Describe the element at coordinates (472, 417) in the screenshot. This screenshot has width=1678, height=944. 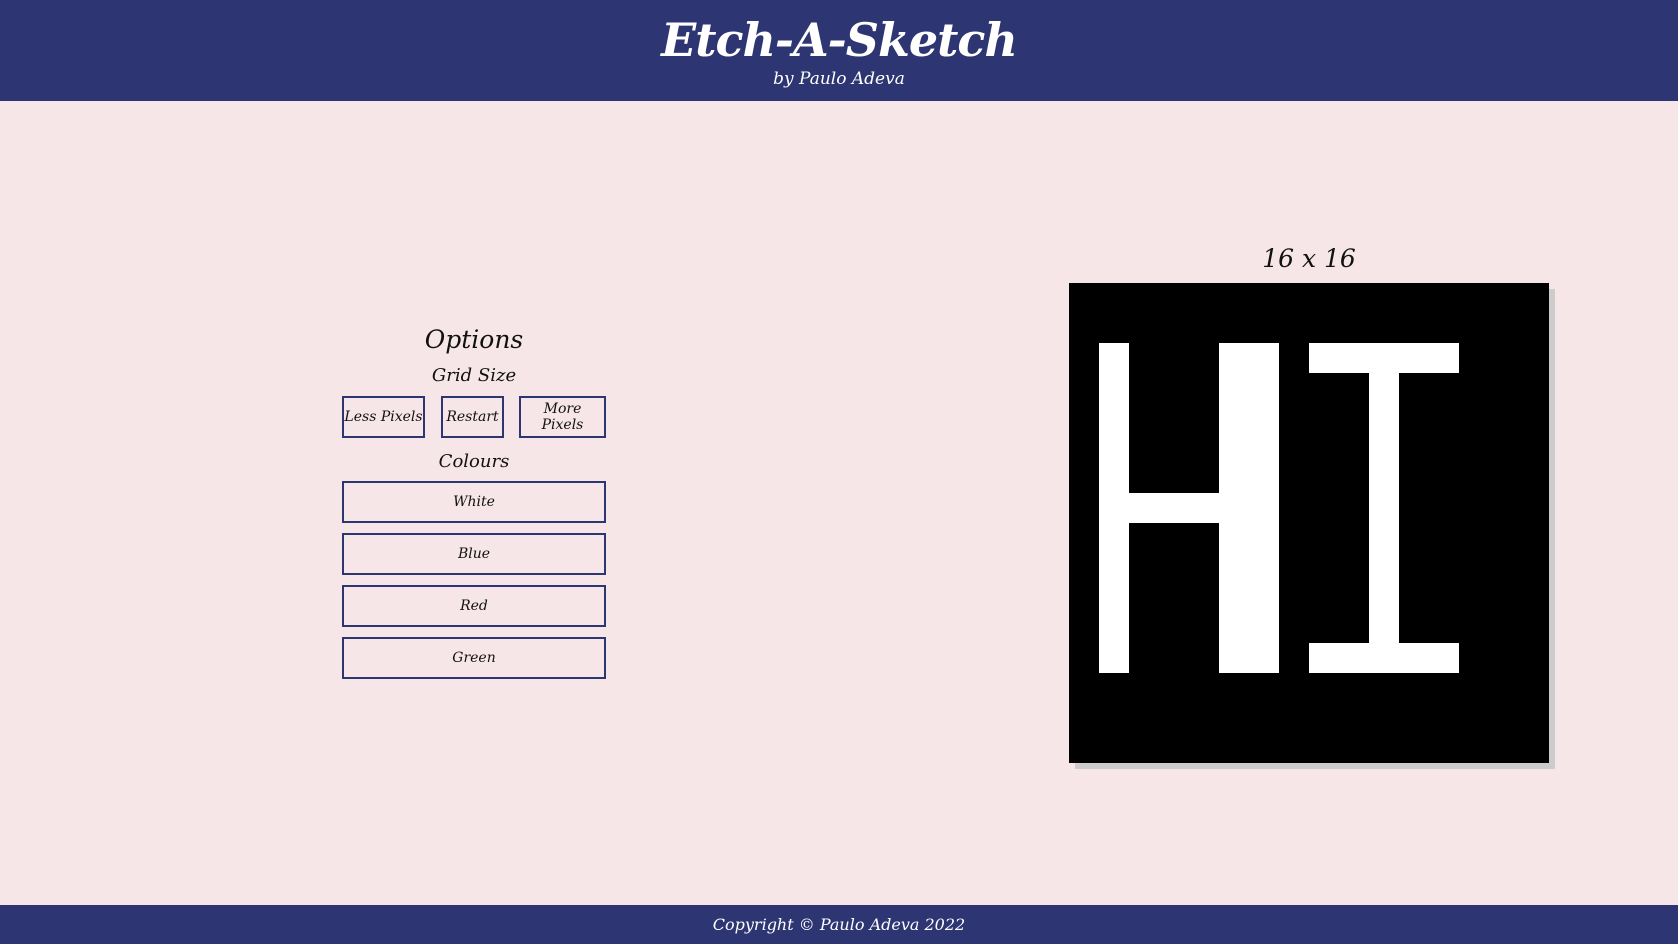
I see `restart-button: Restart` at that location.